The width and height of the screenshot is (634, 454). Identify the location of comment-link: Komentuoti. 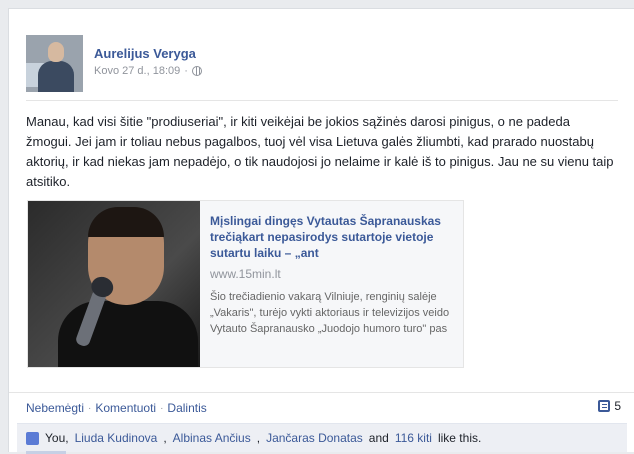
(125, 408).